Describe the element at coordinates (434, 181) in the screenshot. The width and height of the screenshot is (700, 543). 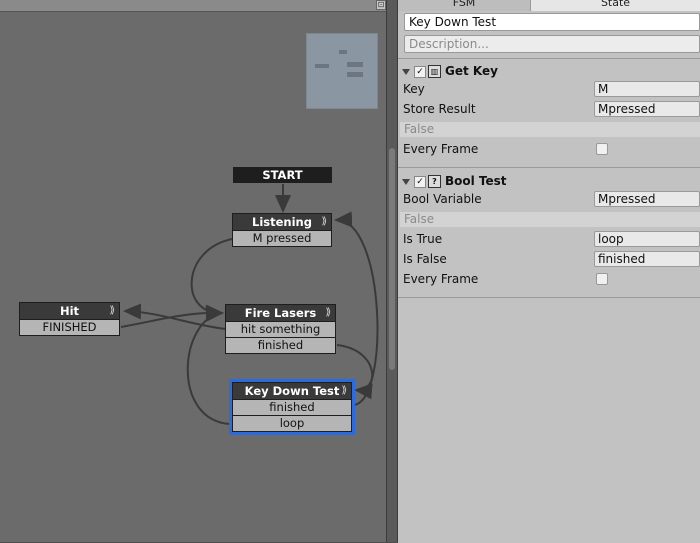
I see `question-diamond-icon: ?` at that location.